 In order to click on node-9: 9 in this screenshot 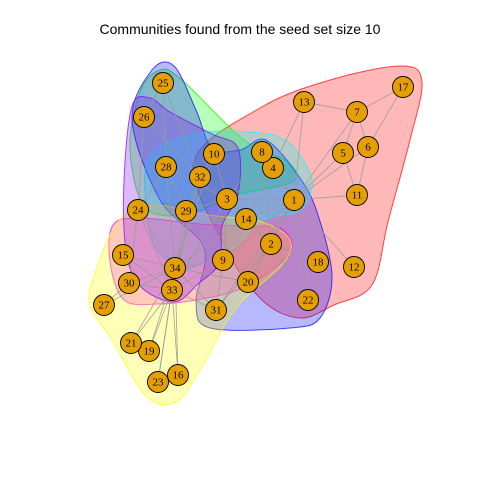, I will do `click(223, 260)`.